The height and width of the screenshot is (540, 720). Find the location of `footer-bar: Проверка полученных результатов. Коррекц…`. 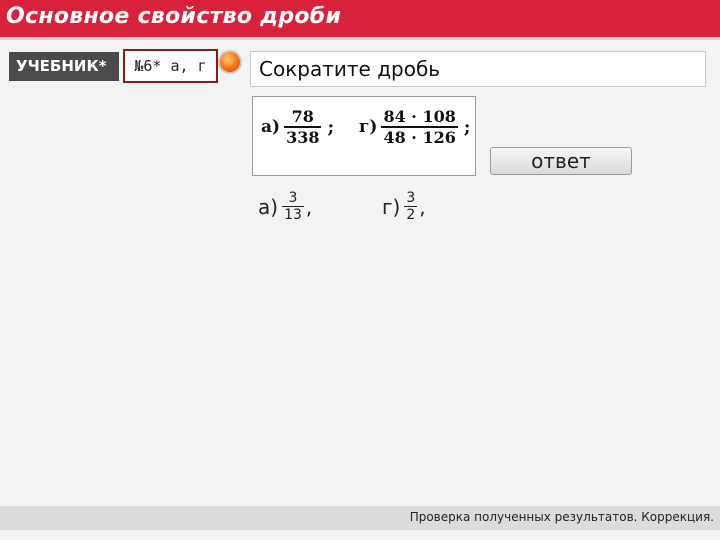

footer-bar: Проверка полученных результатов. Коррекц… is located at coordinates (360, 518).